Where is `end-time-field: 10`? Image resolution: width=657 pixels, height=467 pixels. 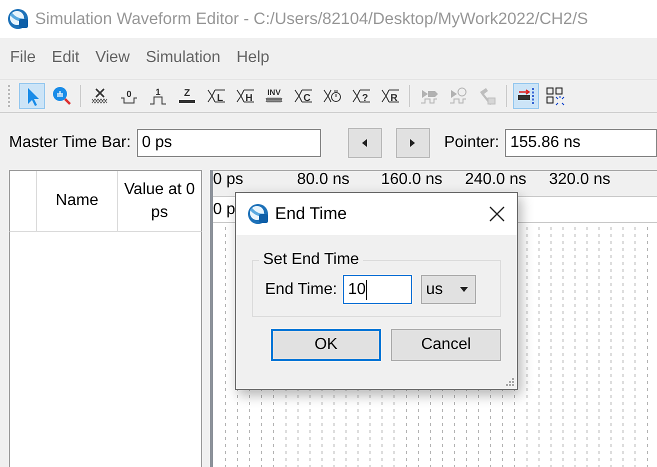
end-time-field: 10 is located at coordinates (377, 289).